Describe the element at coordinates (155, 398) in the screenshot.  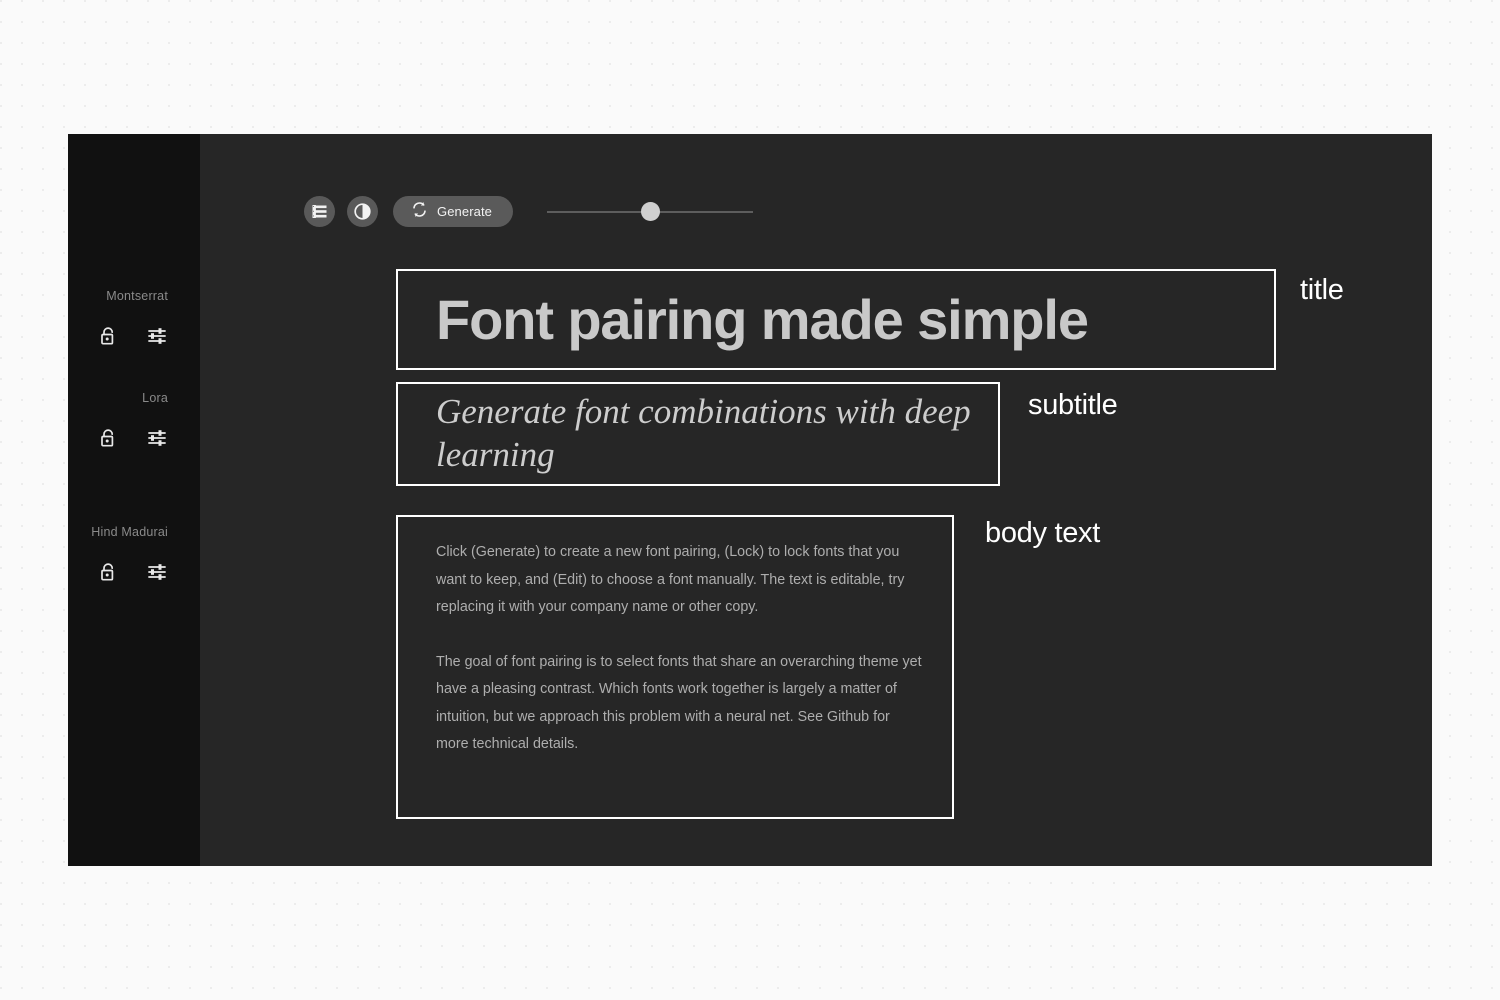
I see `font-name-label: Lora` at that location.